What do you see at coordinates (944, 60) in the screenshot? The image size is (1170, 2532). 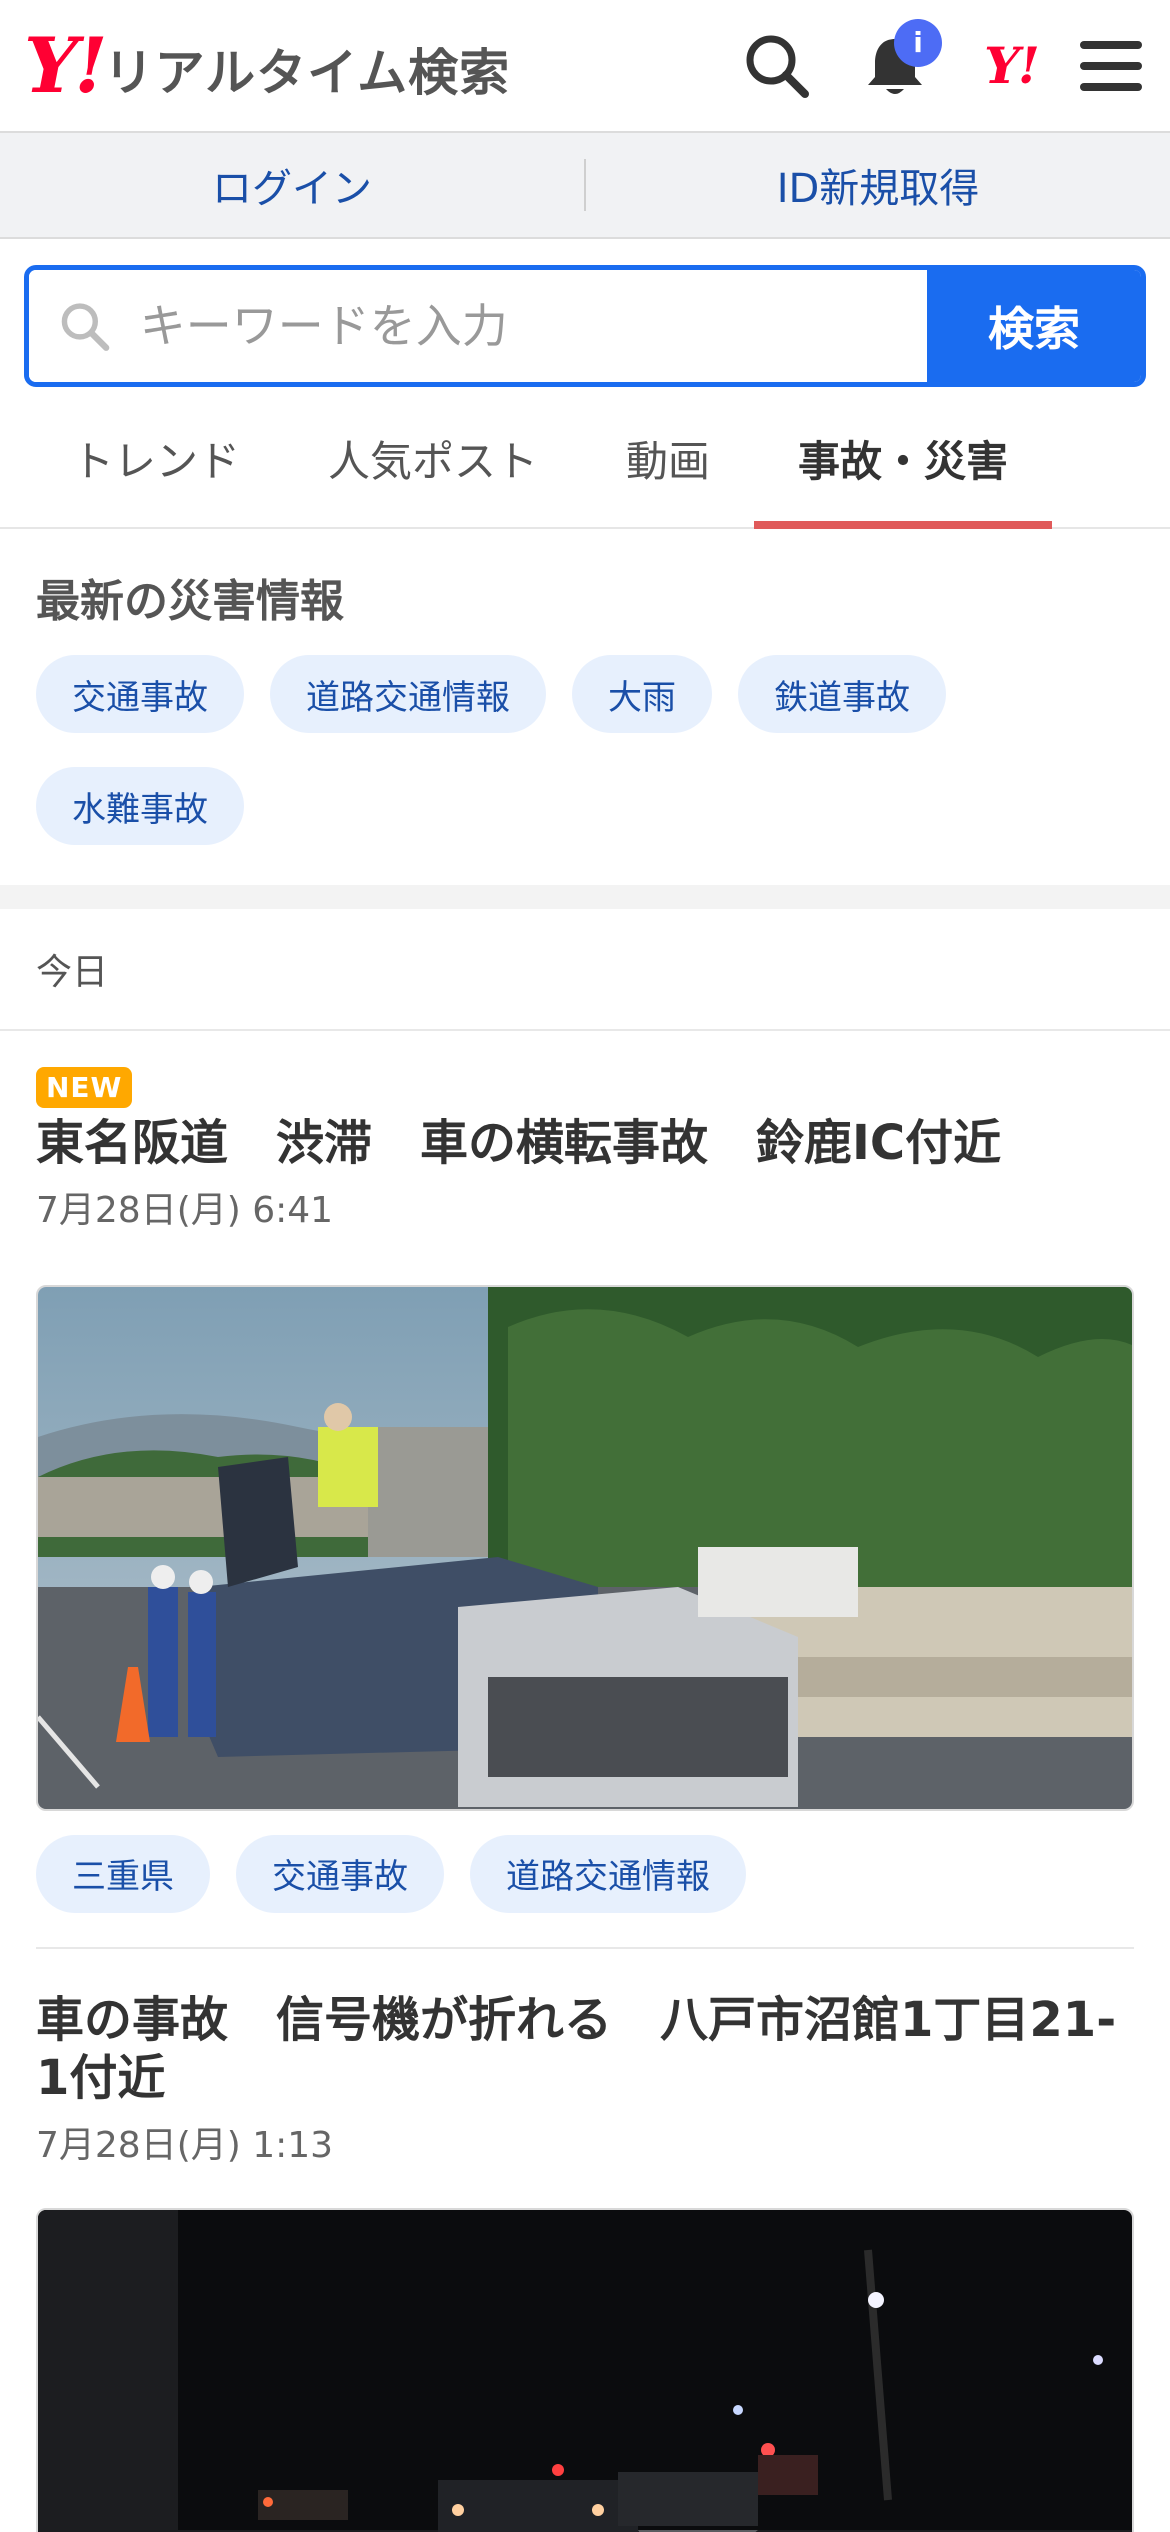 I see `header-icons: i Y!` at bounding box center [944, 60].